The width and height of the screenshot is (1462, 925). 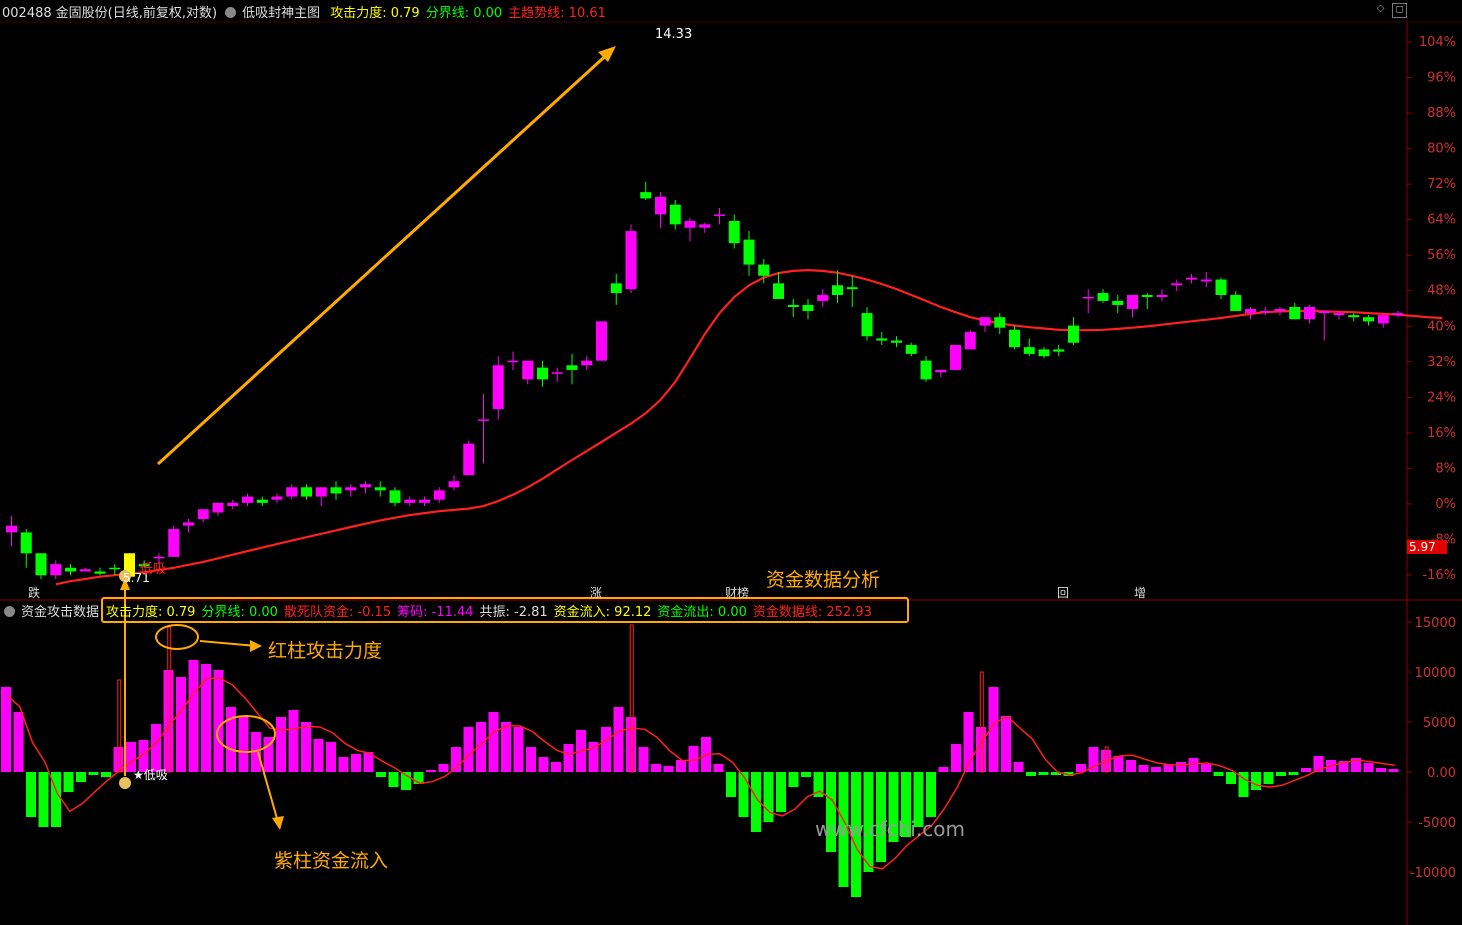 What do you see at coordinates (557, 13) in the screenshot?
I see `main-header-item-2: 主趋势线: 10.61` at bounding box center [557, 13].